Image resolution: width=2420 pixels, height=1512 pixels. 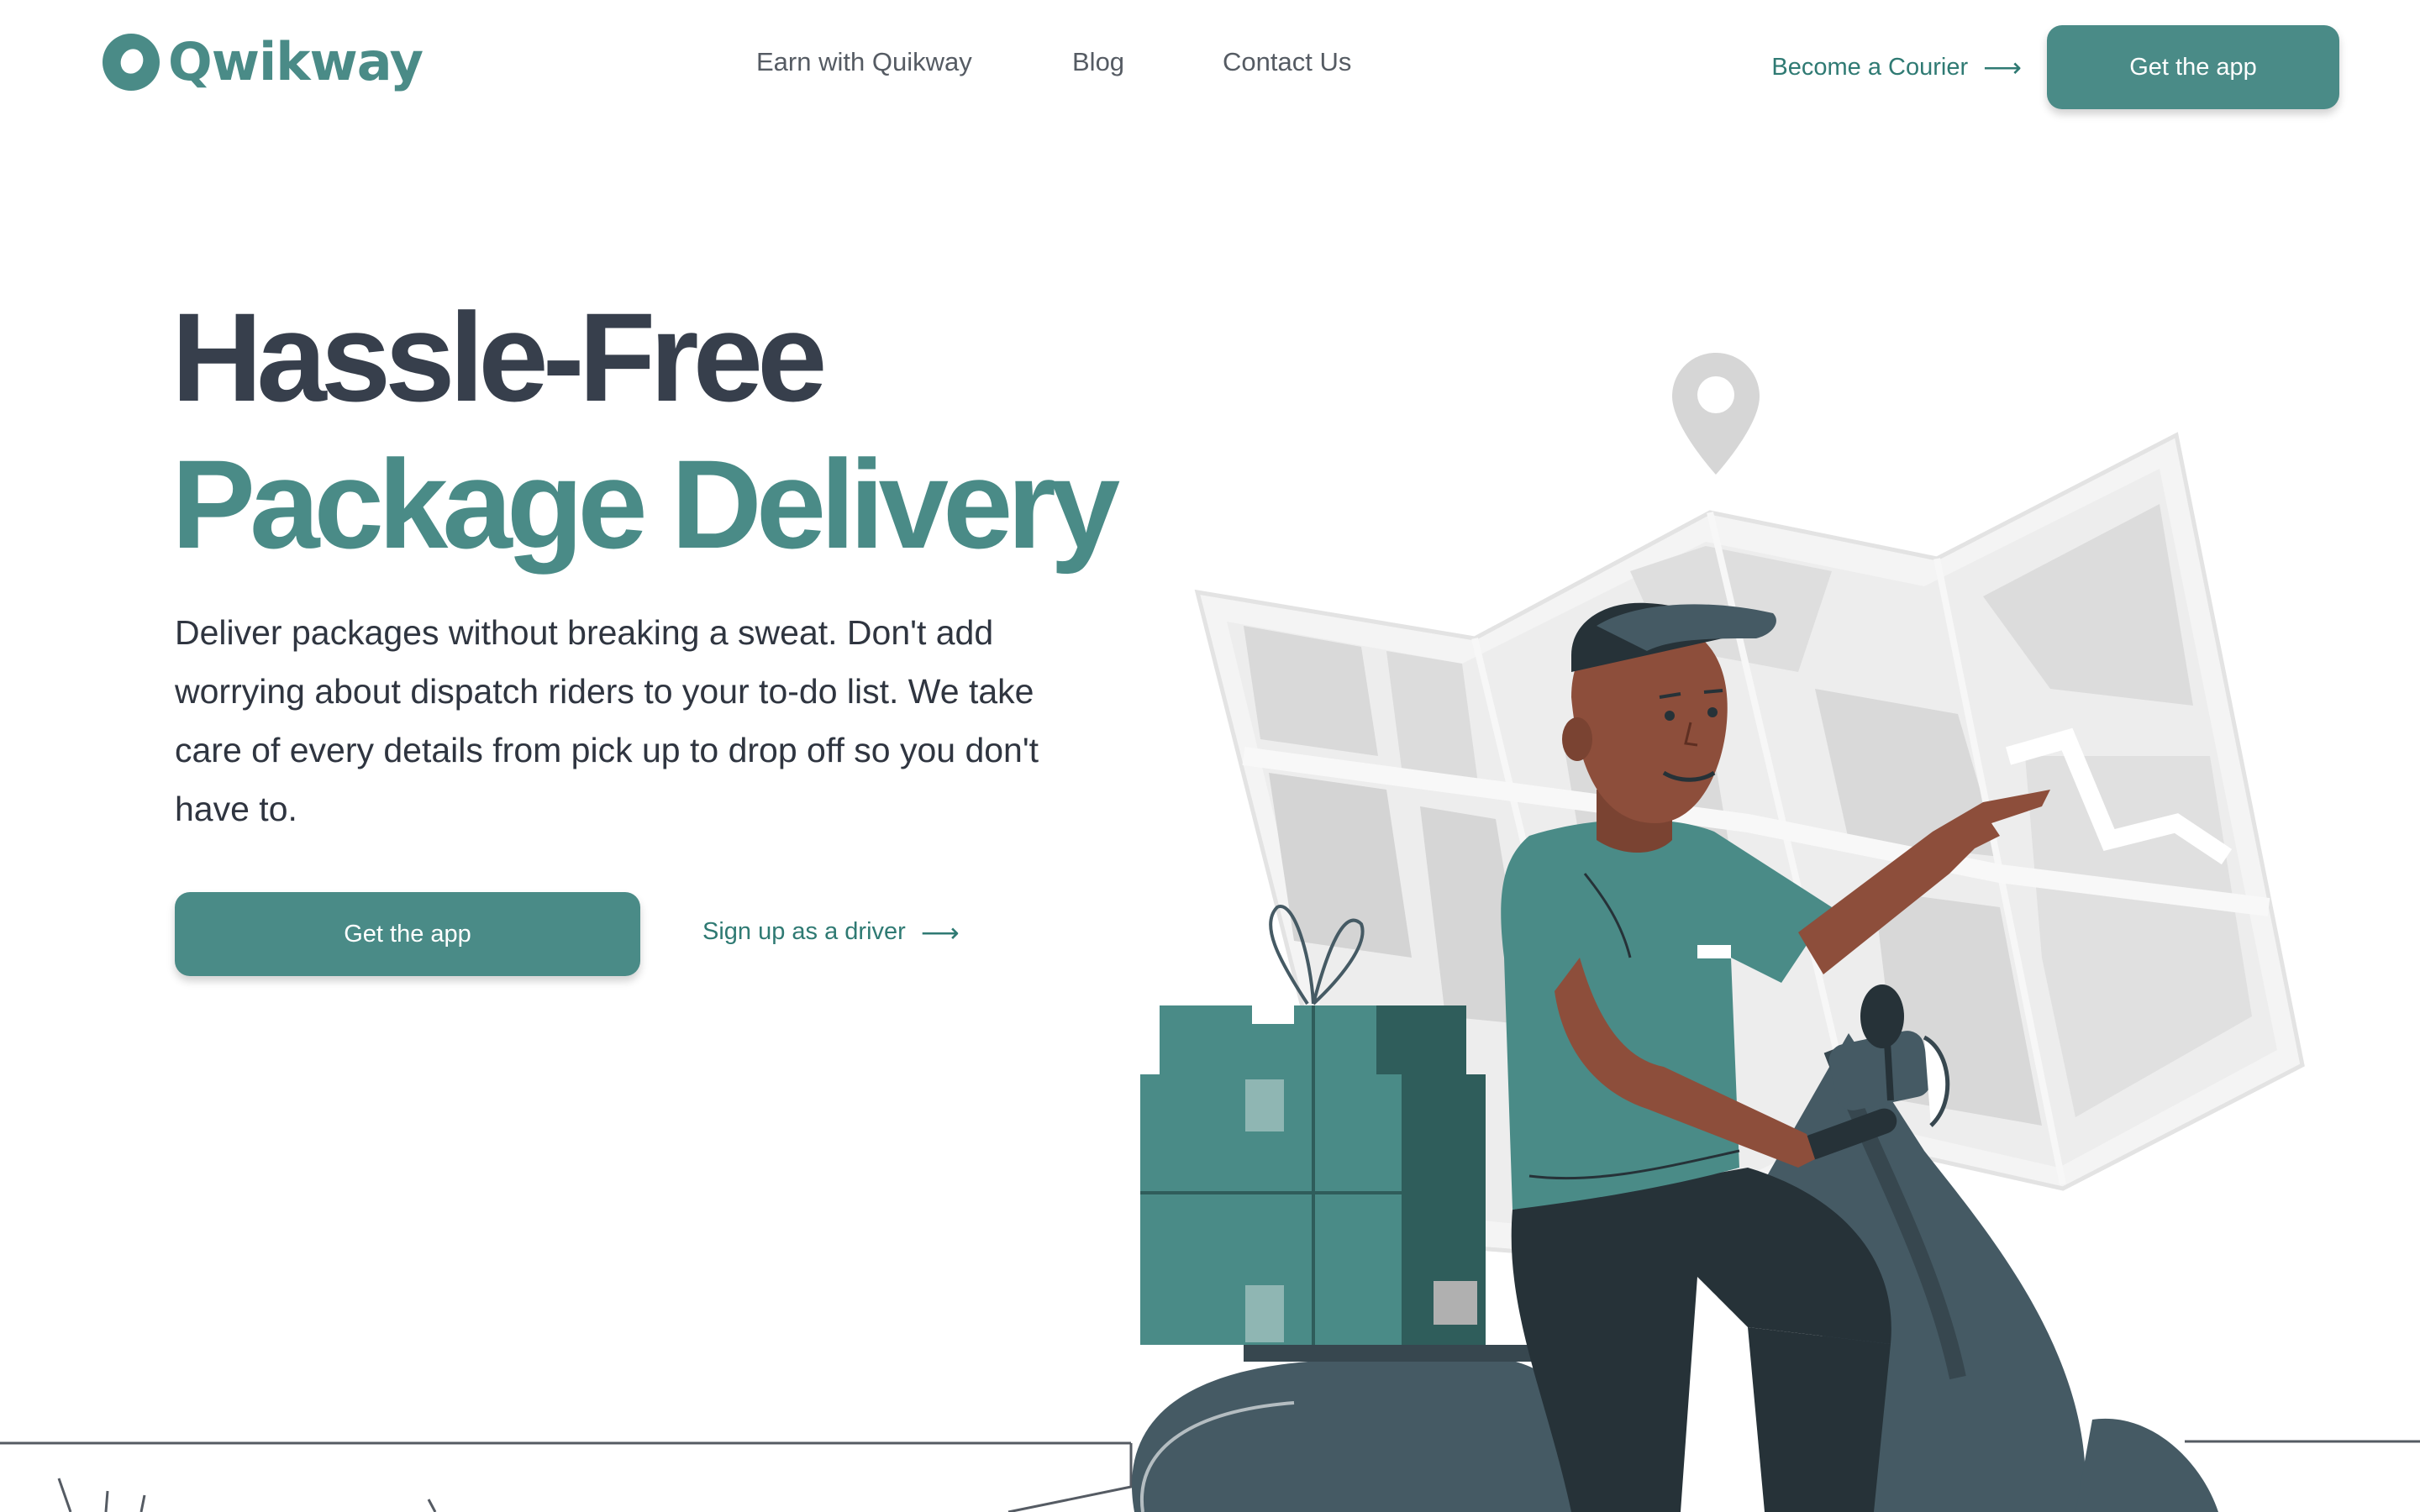 What do you see at coordinates (804, 931) in the screenshot?
I see `sign-up-driver-label: Sign up as a driver` at bounding box center [804, 931].